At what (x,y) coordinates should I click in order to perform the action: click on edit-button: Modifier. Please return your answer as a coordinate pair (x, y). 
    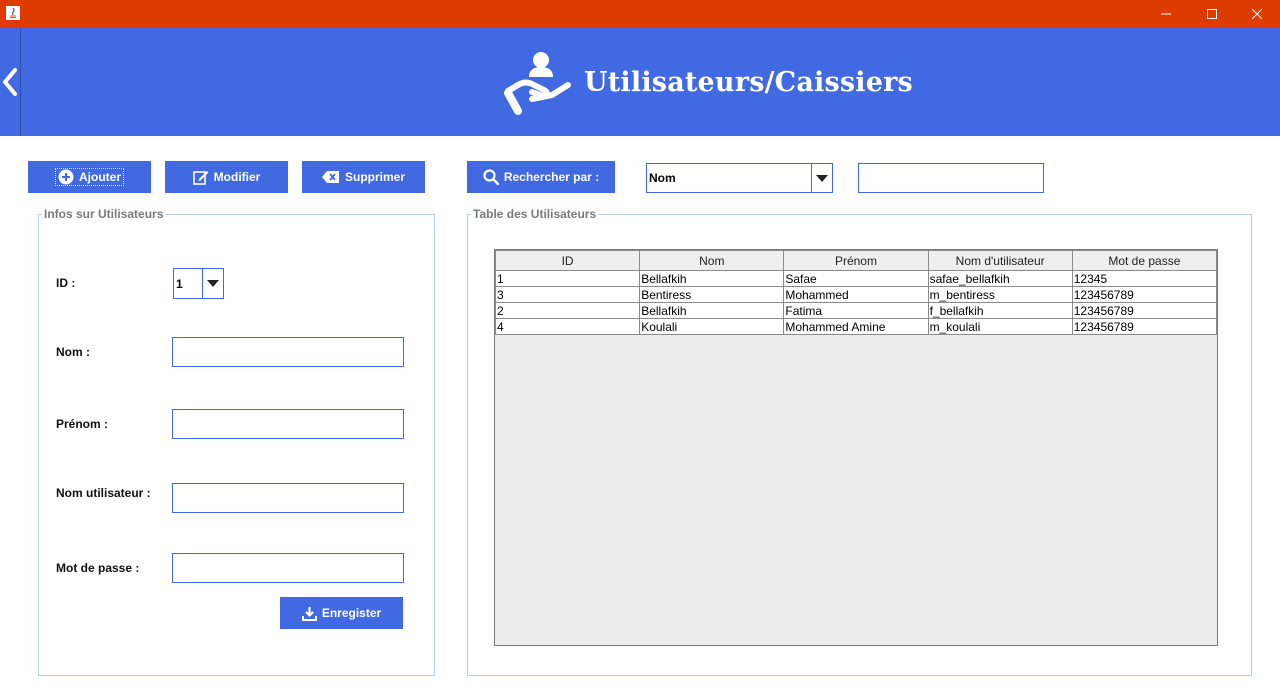
    Looking at the image, I should click on (226, 177).